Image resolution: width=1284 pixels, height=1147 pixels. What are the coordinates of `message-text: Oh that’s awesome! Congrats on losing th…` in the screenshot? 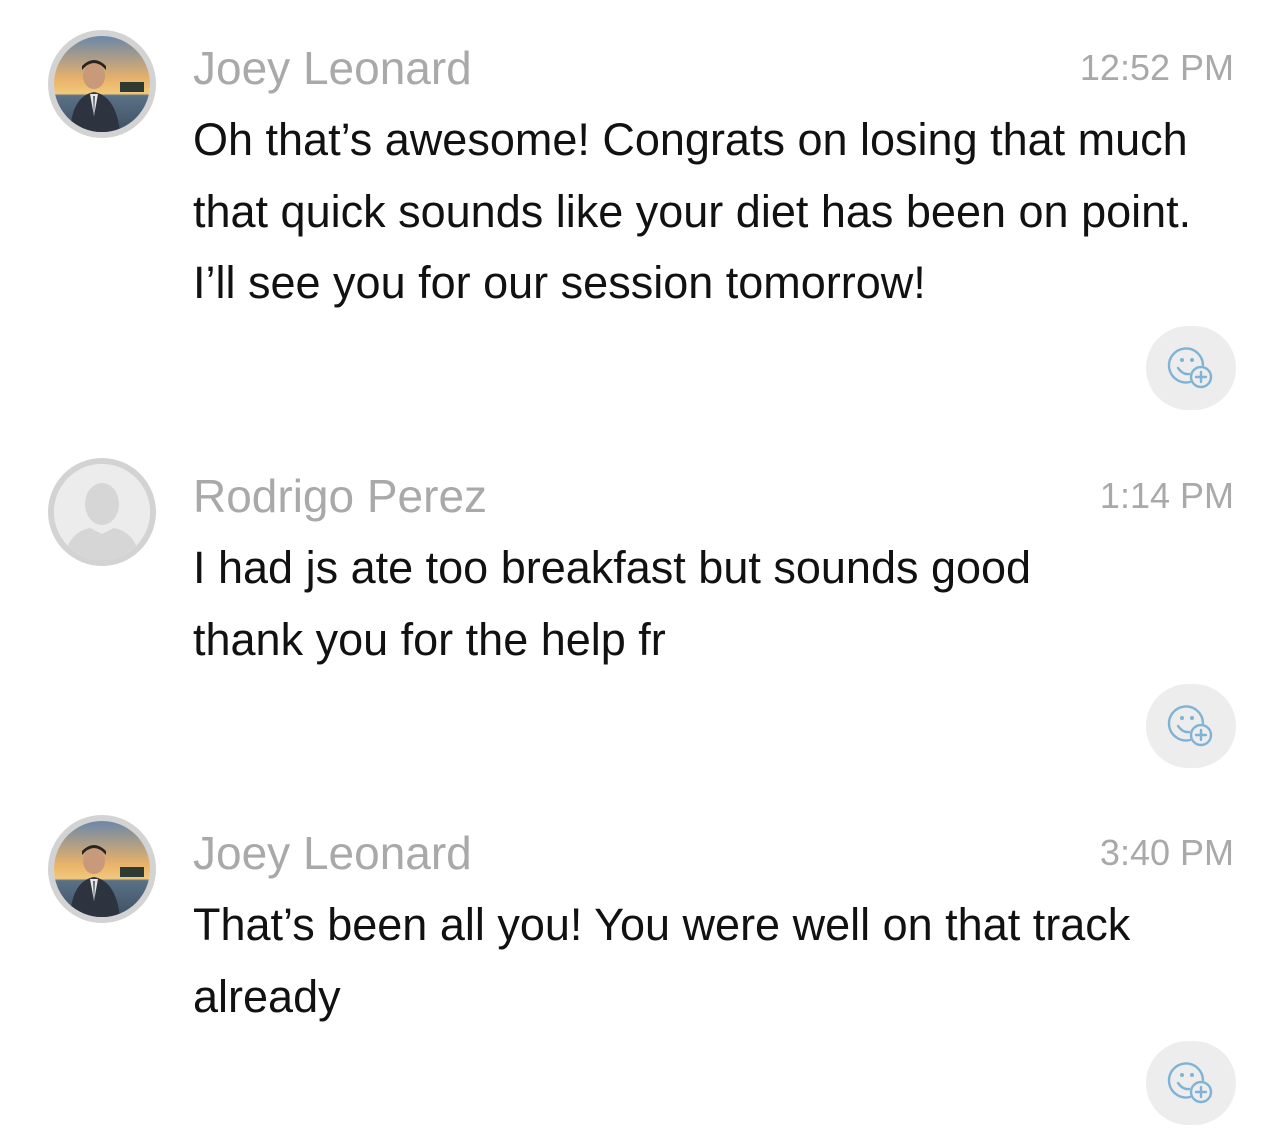 It's located at (692, 211).